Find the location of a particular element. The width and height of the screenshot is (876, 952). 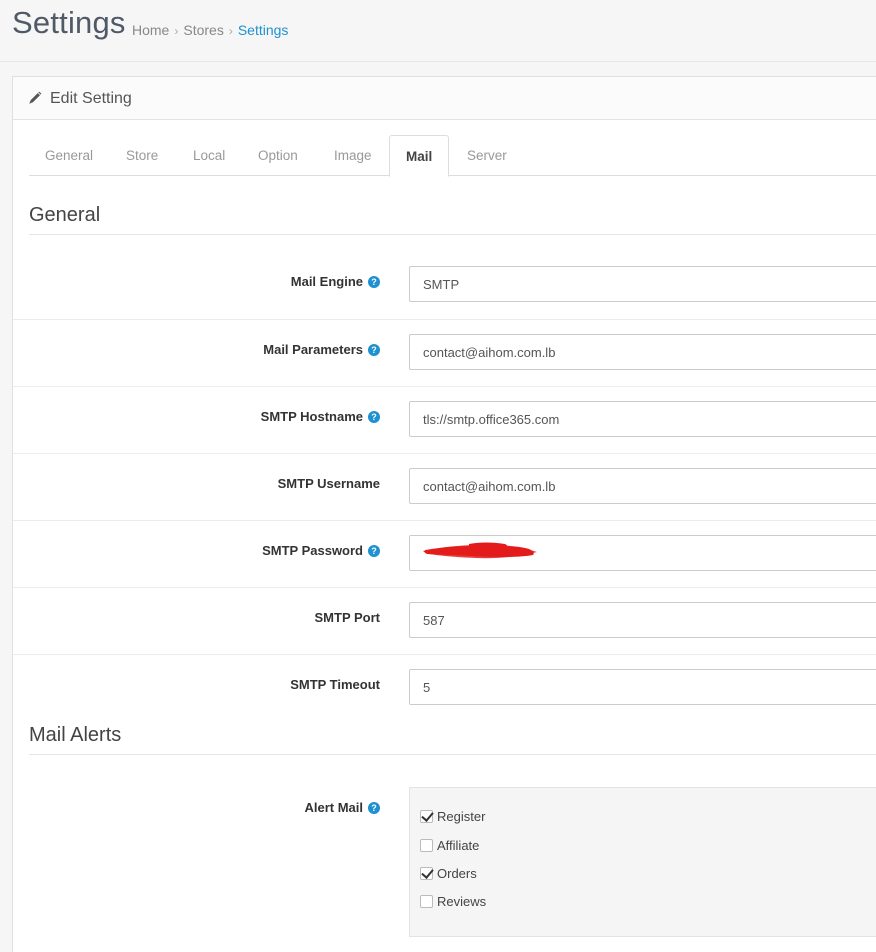

smtp-port-input is located at coordinates (642, 620).